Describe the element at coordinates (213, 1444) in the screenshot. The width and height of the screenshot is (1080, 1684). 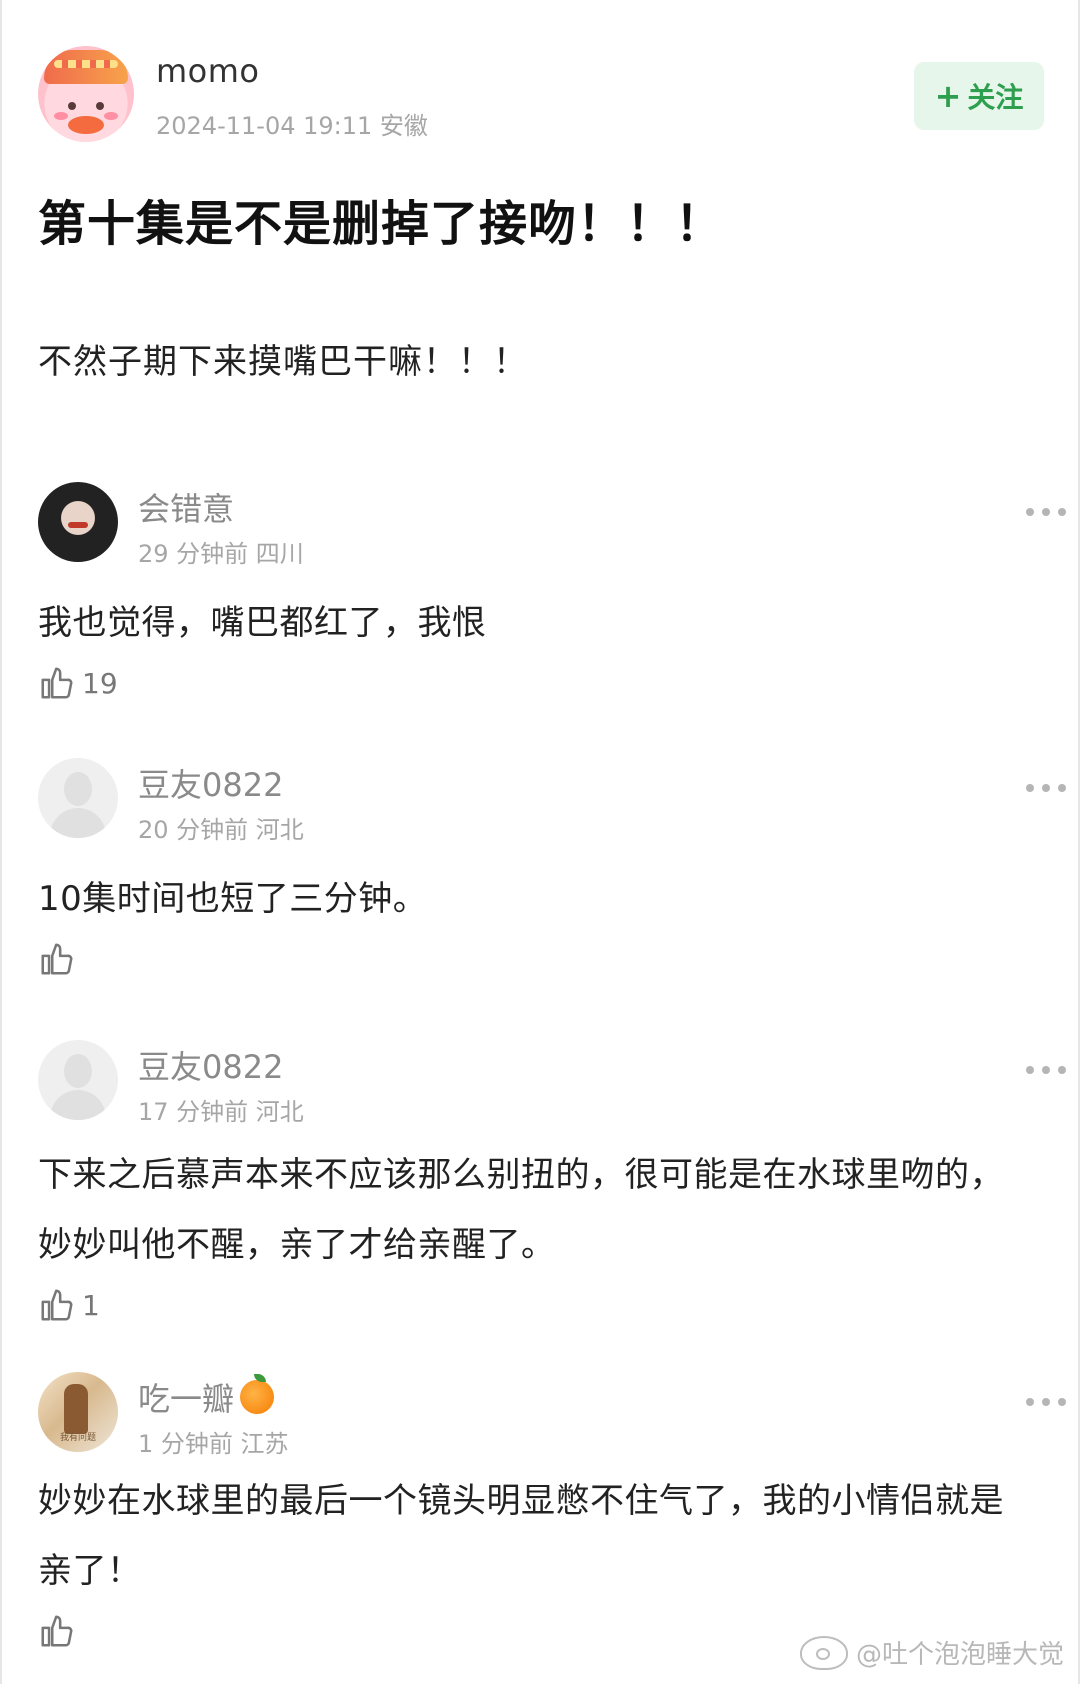
I see `comment-meta: 1 分钟前 江苏` at that location.